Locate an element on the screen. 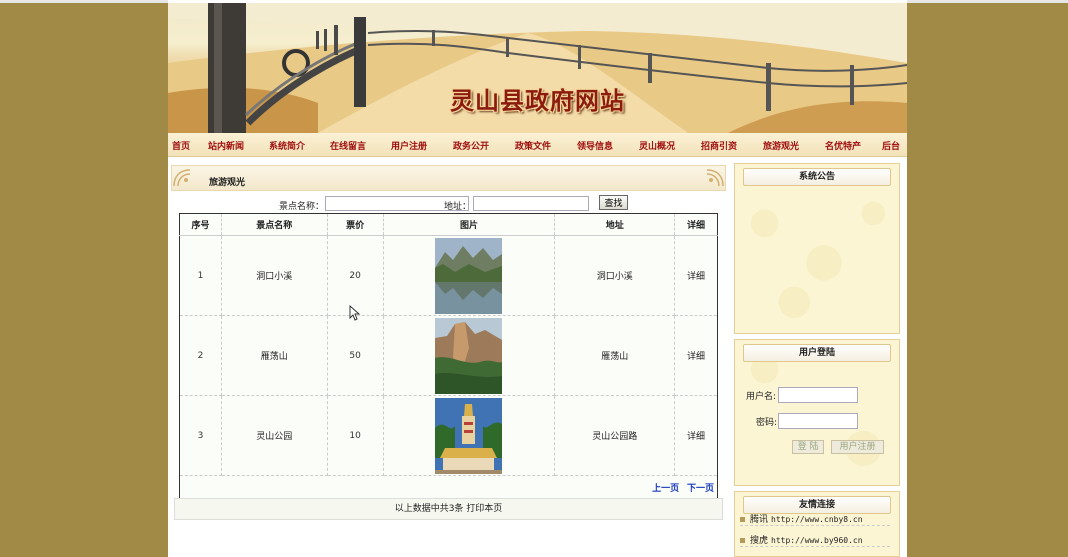  friend-link-name: 搜虎 is located at coordinates (759, 541).